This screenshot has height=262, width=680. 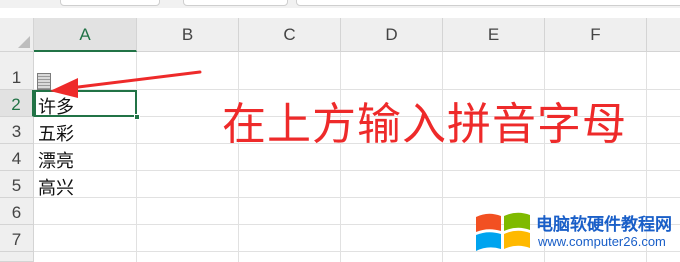 I want to click on cell-a5: 高兴, so click(x=56, y=187).